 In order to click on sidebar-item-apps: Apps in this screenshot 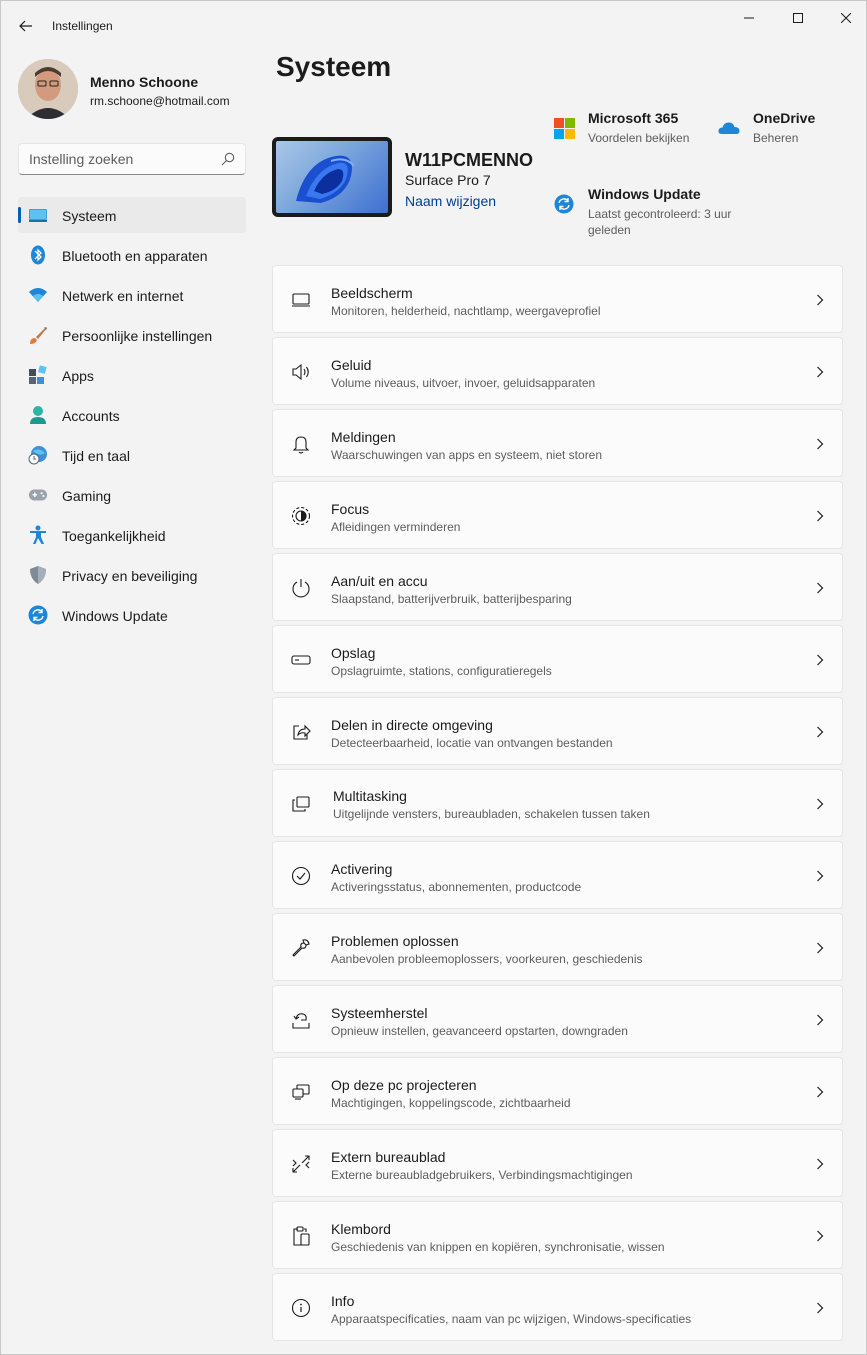, I will do `click(132, 375)`.